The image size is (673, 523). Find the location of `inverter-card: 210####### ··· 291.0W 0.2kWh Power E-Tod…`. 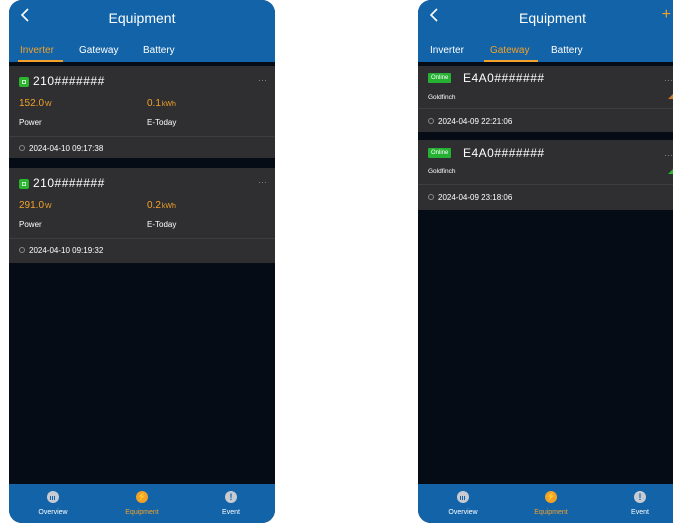

inverter-card: 210####### ··· 291.0W 0.2kWh Power E-Tod… is located at coordinates (142, 215).